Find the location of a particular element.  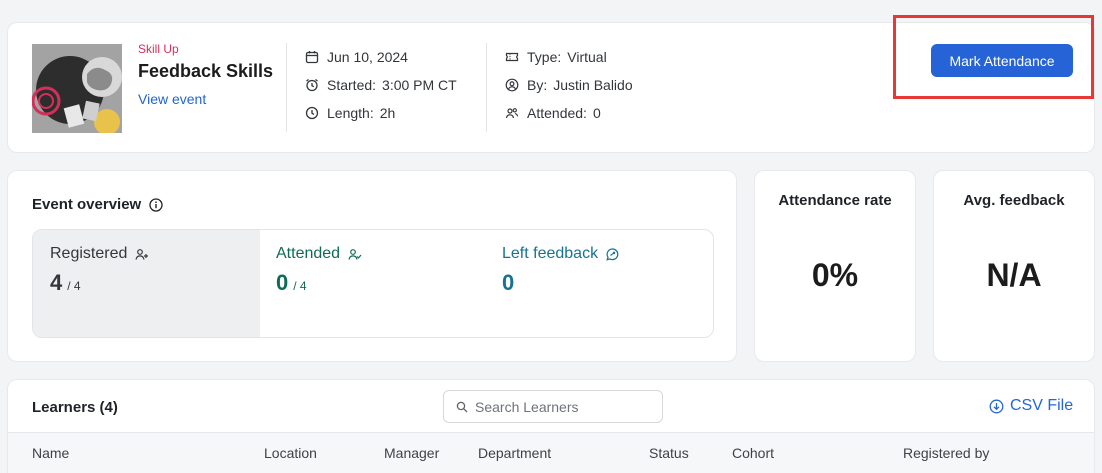

attended-stat: Attended 0 / 4 is located at coordinates (373, 283).